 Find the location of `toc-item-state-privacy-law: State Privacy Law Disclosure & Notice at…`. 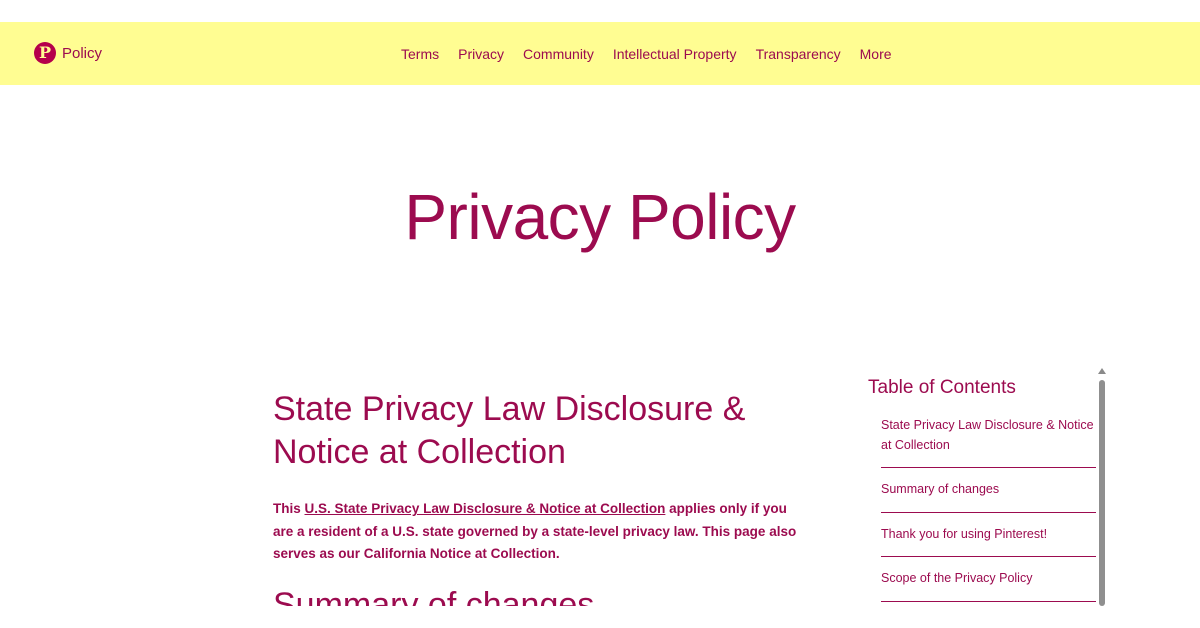

toc-item-state-privacy-law: State Privacy Law Disclosure & Notice at… is located at coordinates (988, 442).